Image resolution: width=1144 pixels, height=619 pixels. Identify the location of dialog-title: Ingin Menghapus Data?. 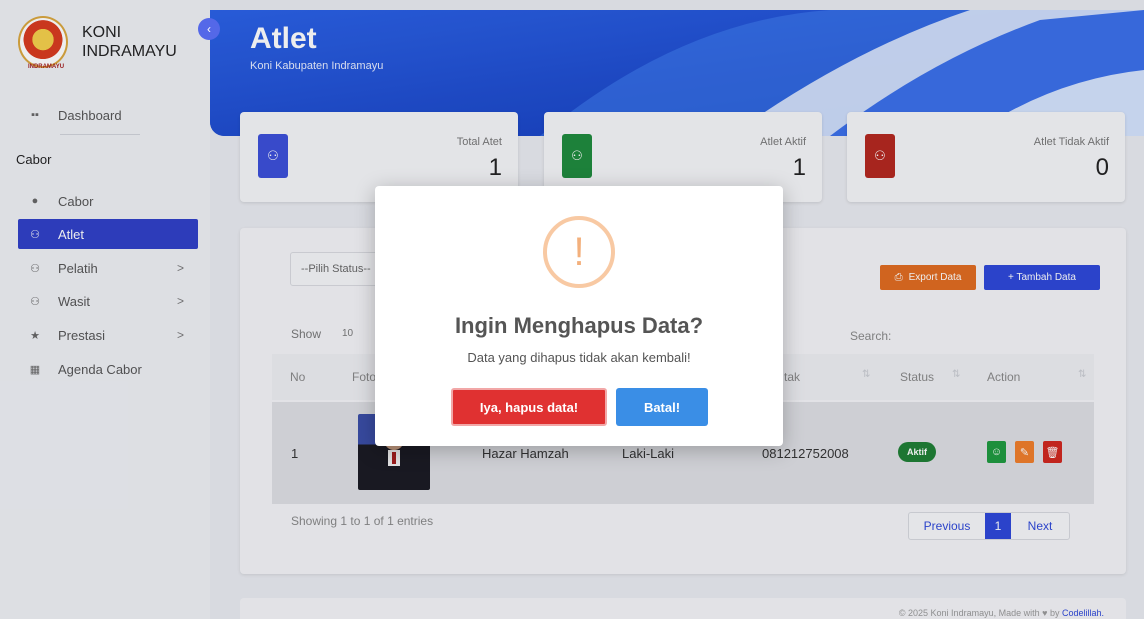
(579, 325).